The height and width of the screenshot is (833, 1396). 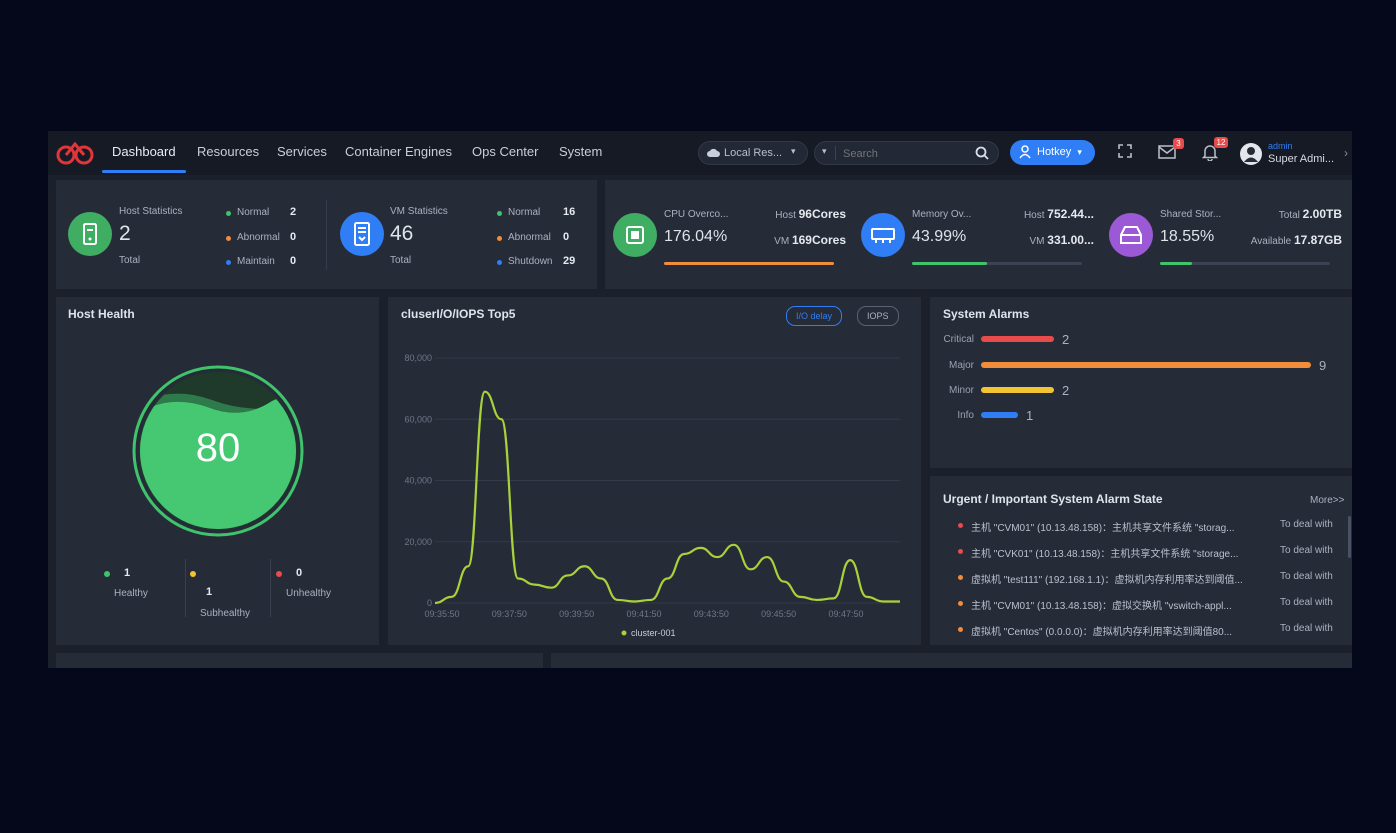 What do you see at coordinates (419, 211) in the screenshot?
I see `vm-stat-title: VM Statistics` at bounding box center [419, 211].